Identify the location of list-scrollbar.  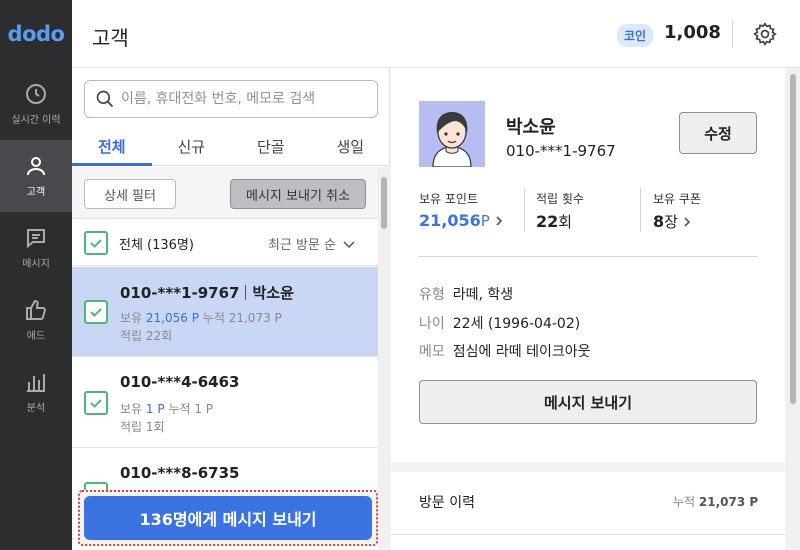
(384, 358).